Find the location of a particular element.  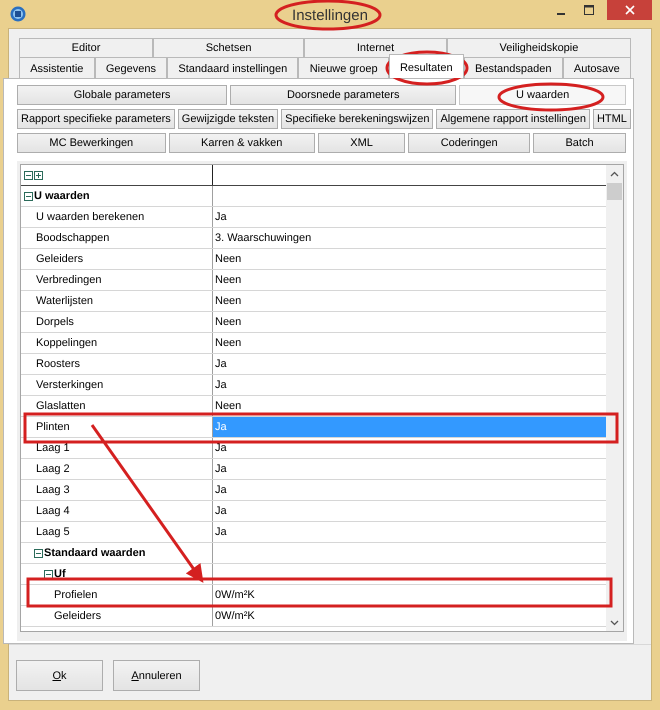

property-name: Roosters is located at coordinates (52, 364).